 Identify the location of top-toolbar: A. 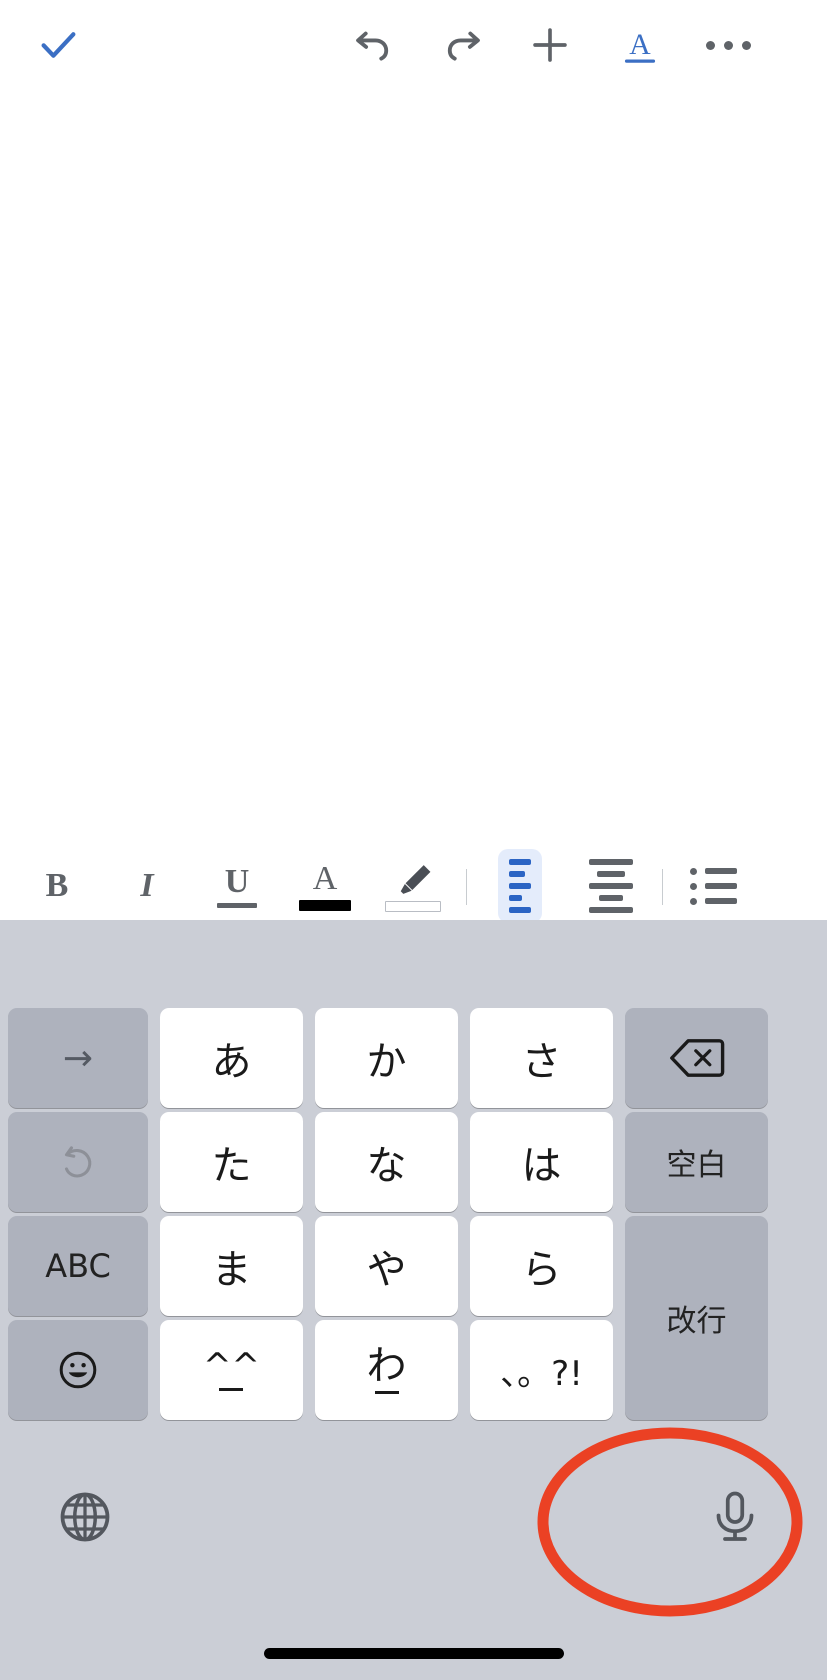
(413, 45).